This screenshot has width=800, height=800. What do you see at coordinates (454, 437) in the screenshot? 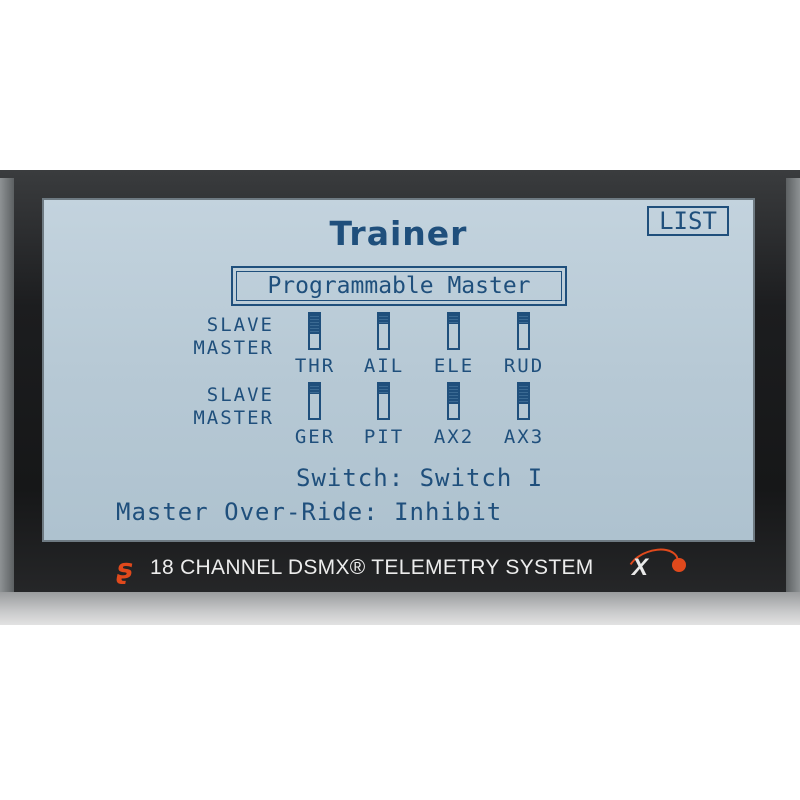
I see `channel-label-ax2: AX2` at bounding box center [454, 437].